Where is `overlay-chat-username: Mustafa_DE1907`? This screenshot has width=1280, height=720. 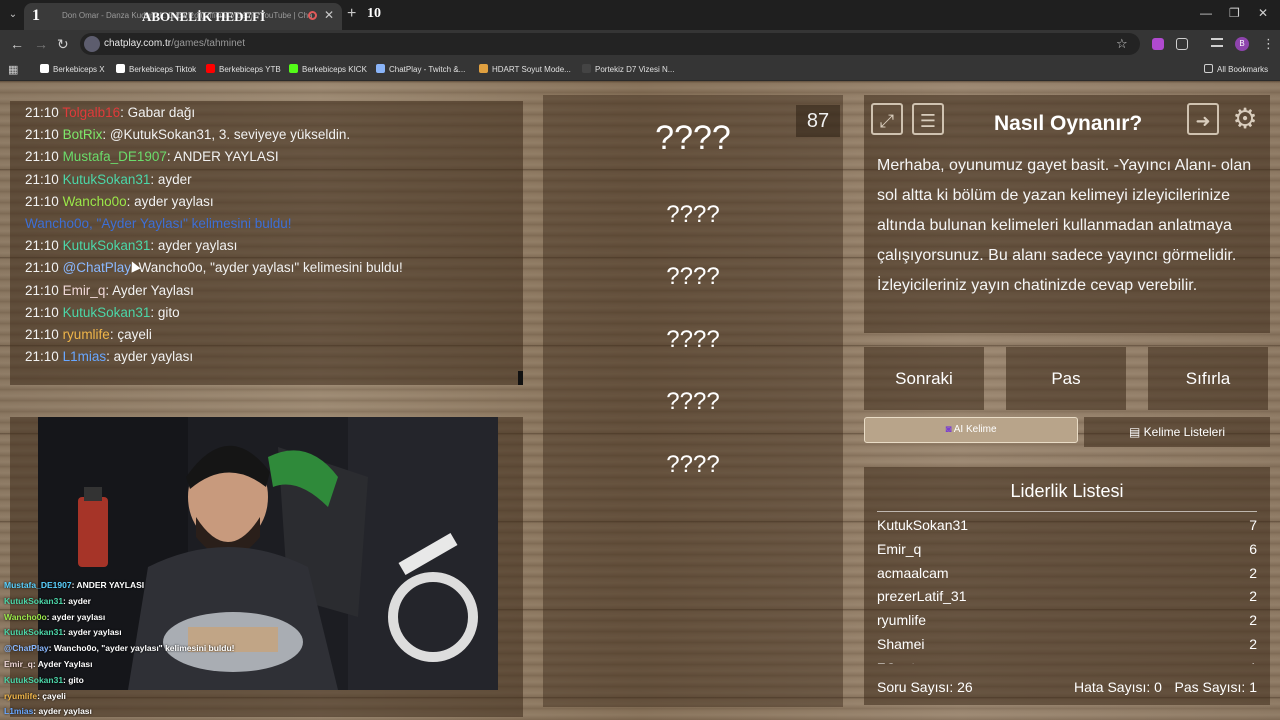 overlay-chat-username: Mustafa_DE1907 is located at coordinates (38, 585).